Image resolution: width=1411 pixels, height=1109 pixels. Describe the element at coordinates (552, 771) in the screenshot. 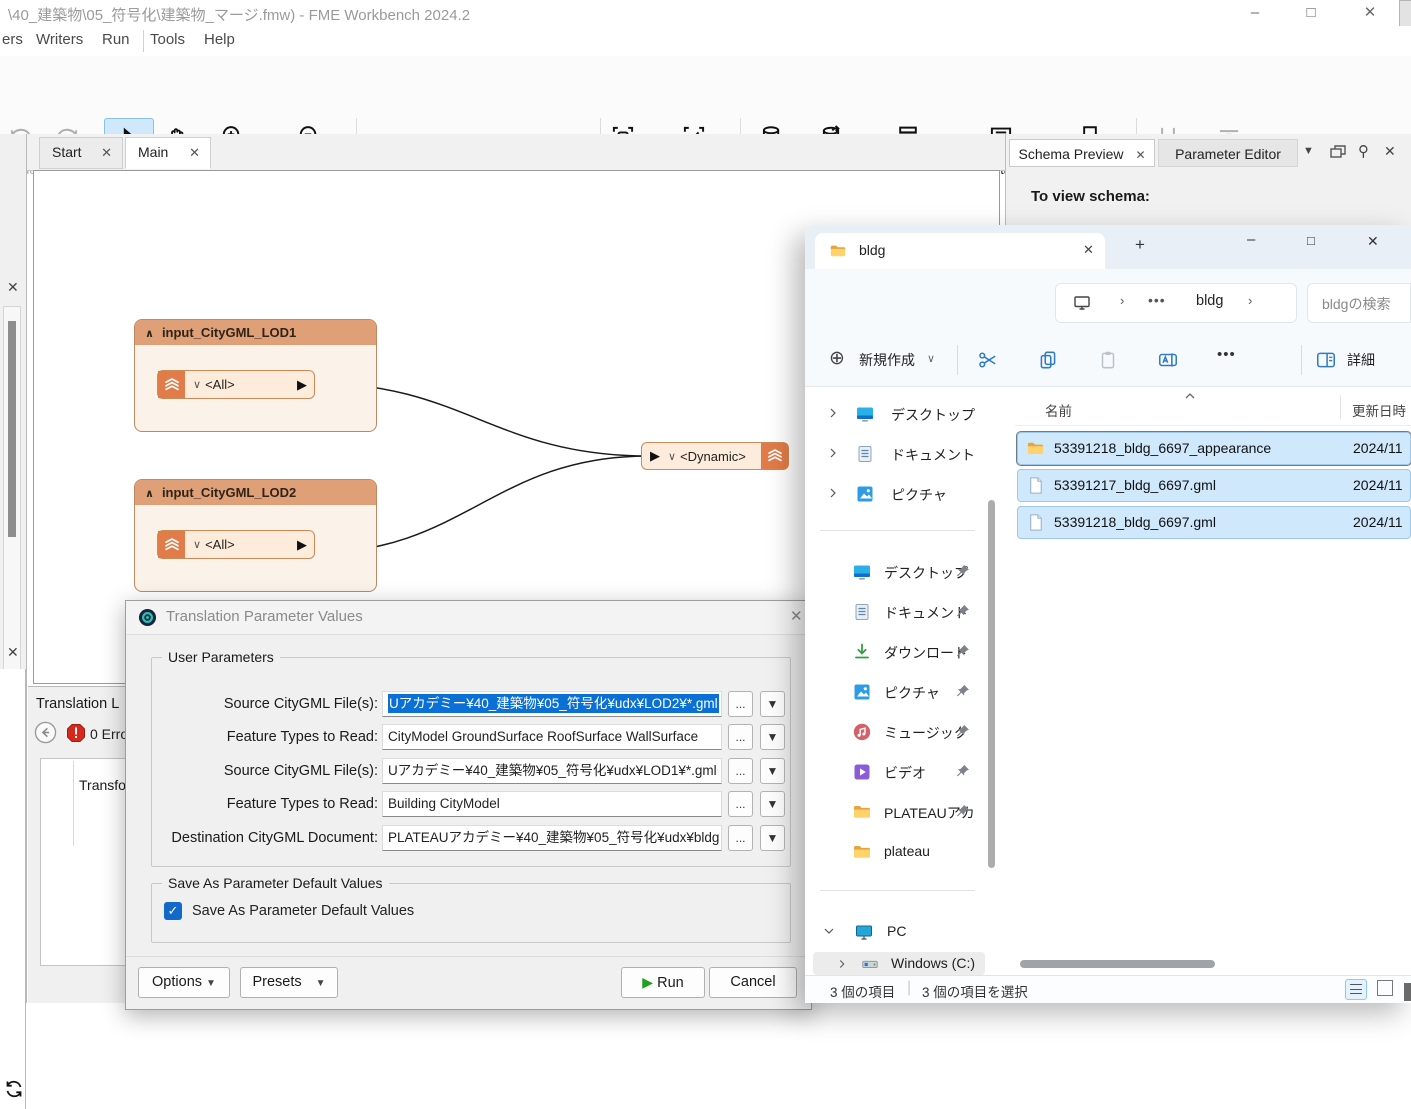

I see `param-input-source-lod1: Uアカデミー¥40_建築物¥05_符号化¥udx¥LOD1¥*.gml` at that location.